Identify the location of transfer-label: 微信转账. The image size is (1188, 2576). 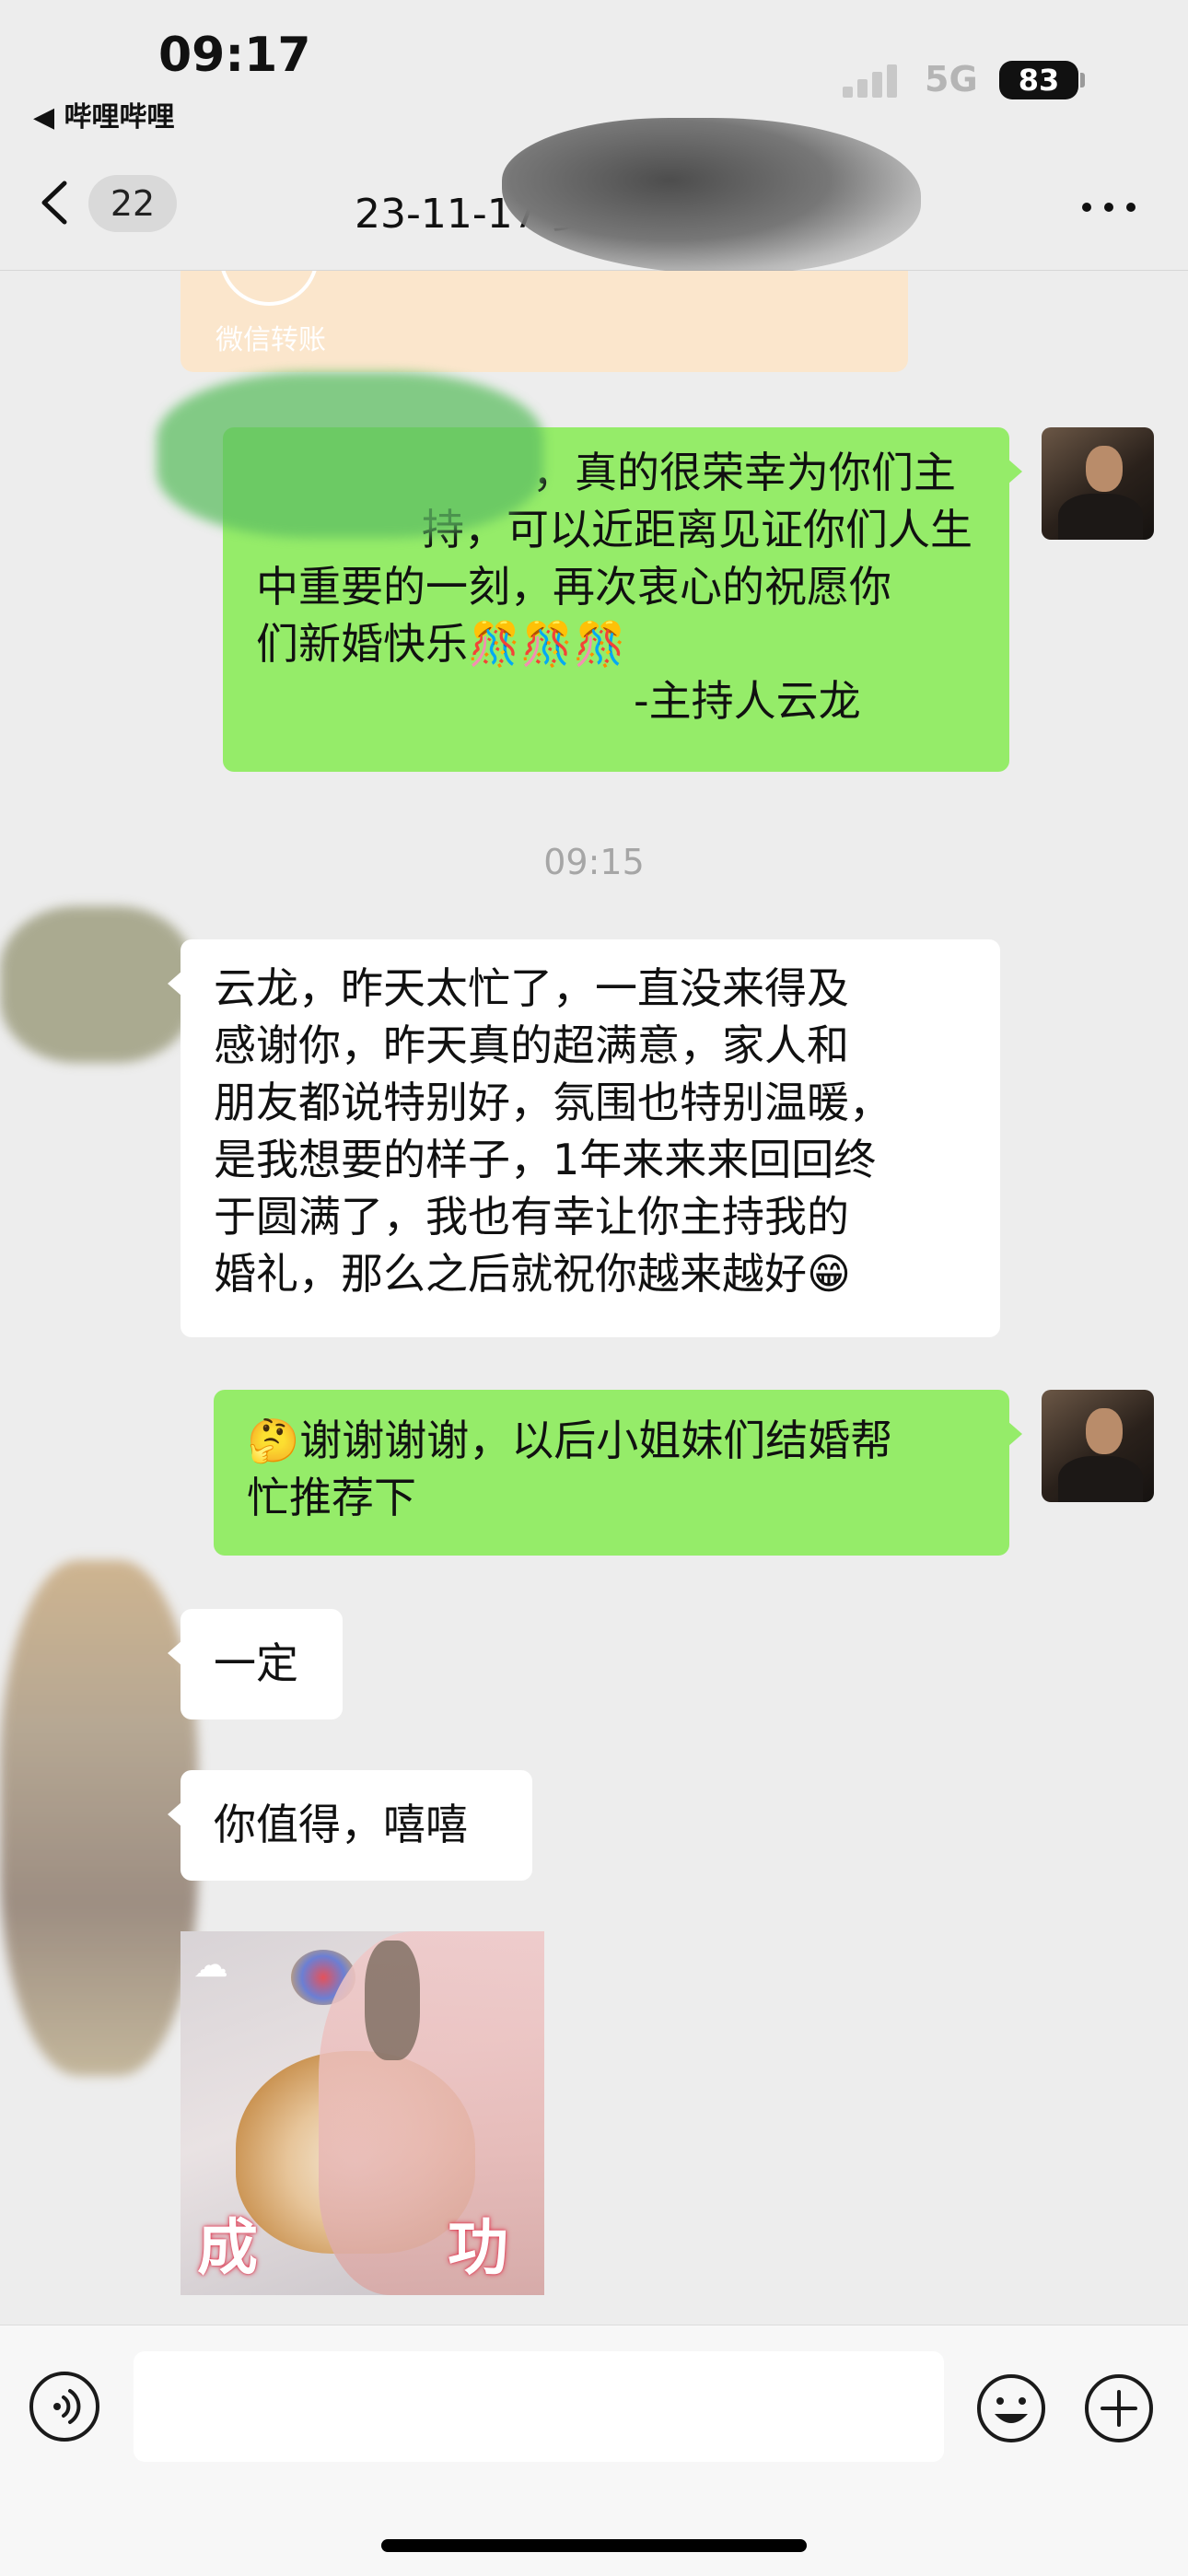
(270, 340).